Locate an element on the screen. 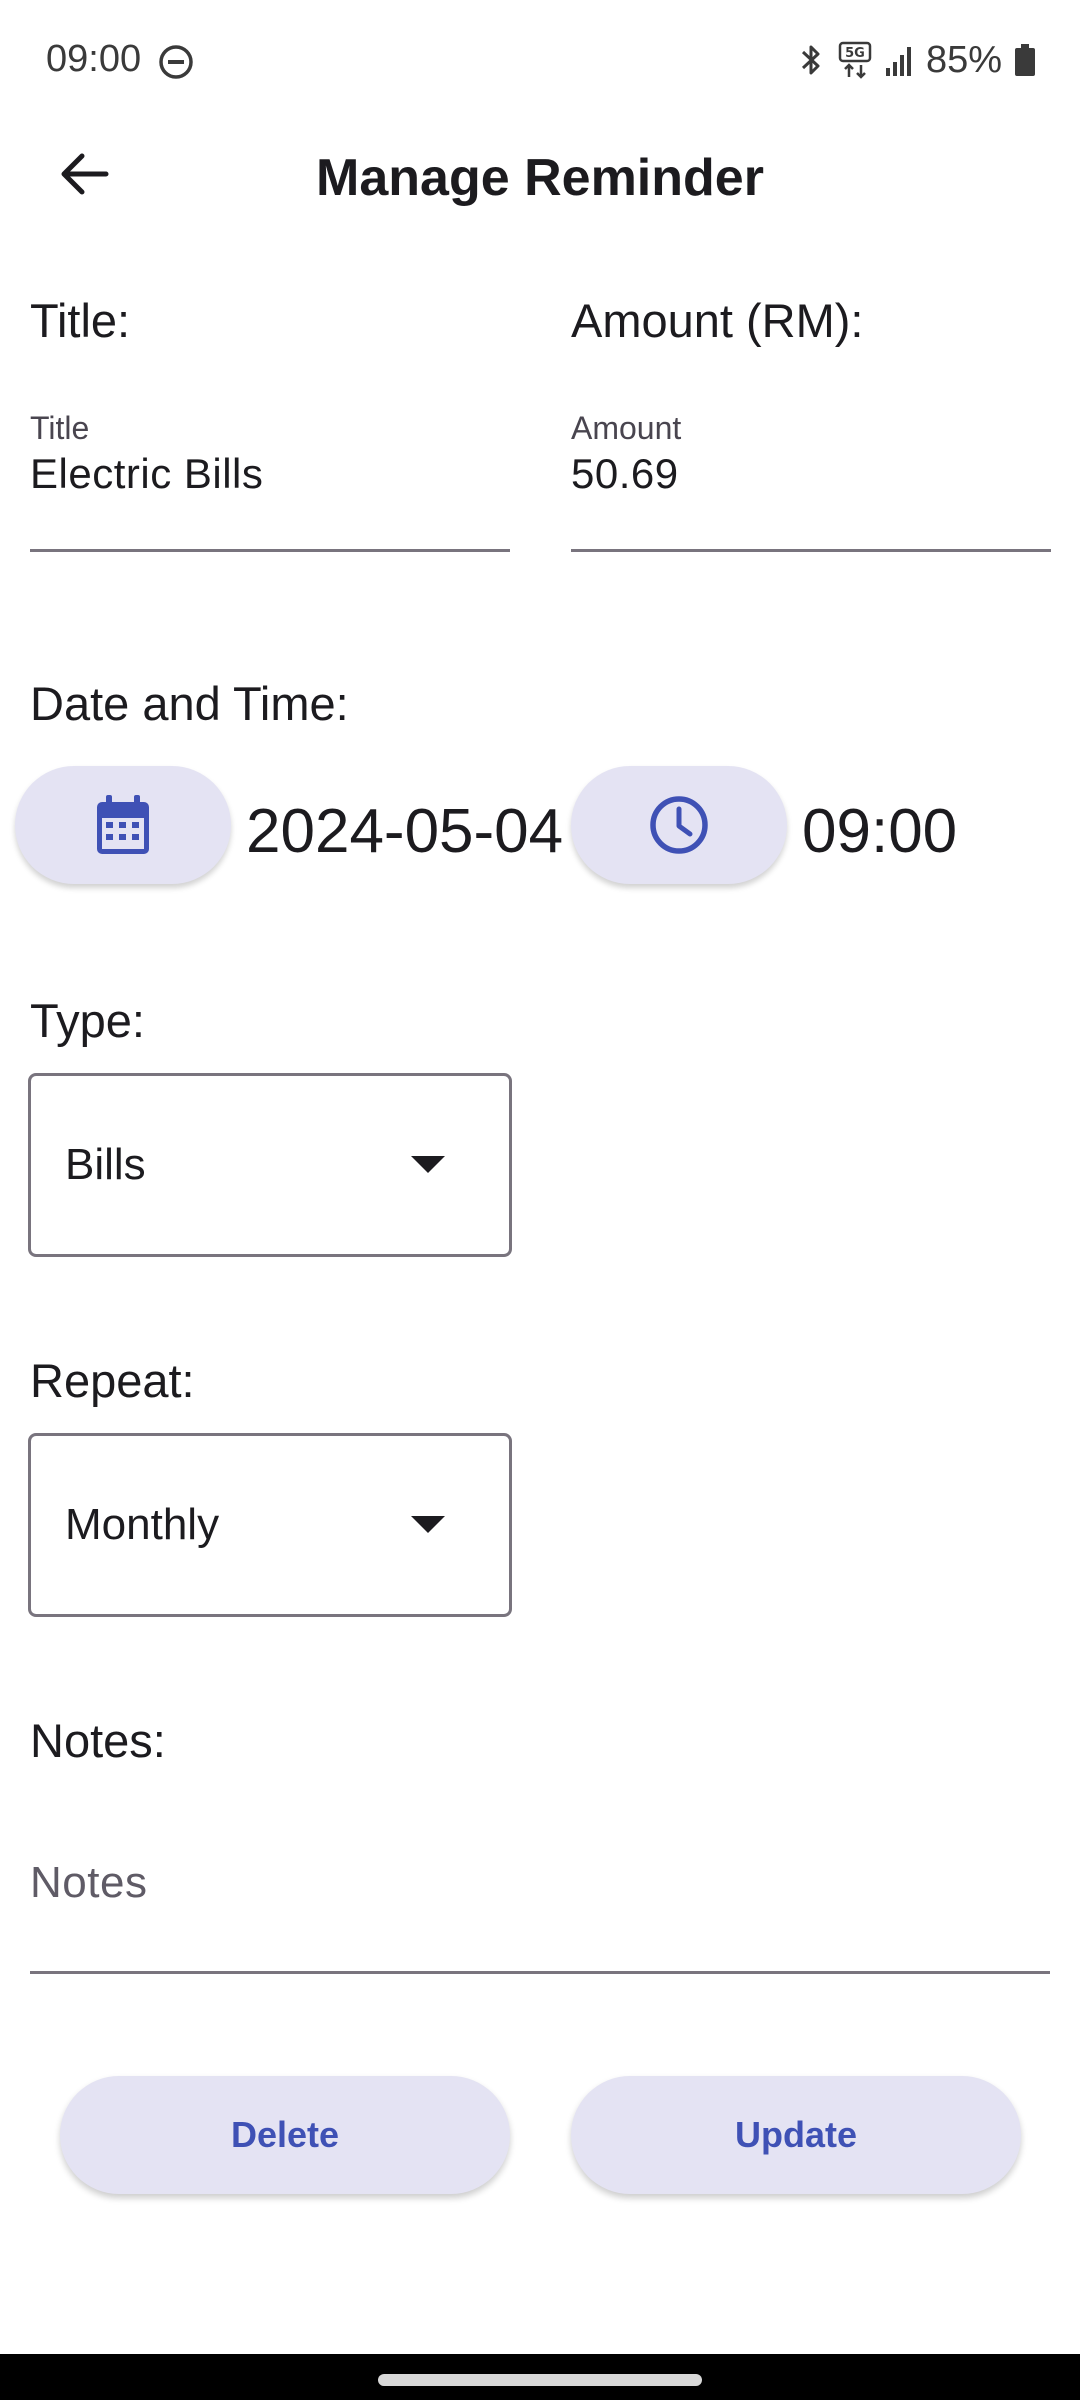 The image size is (1080, 2400). svg-text: 5G is located at coordinates (855, 53).